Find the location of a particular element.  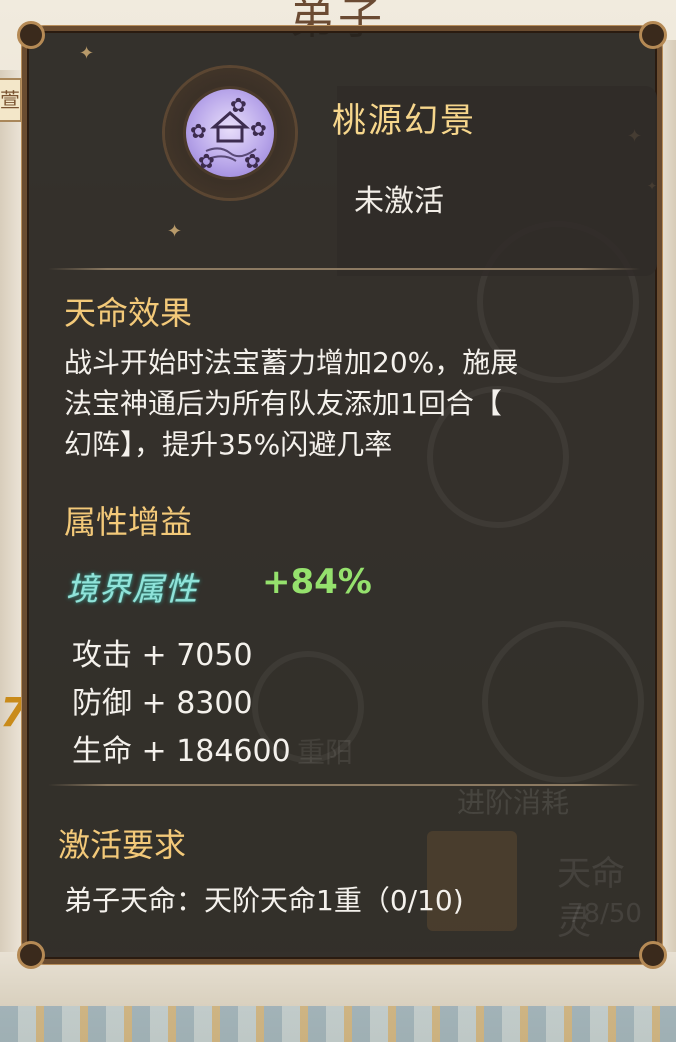

fate-effect-line: 法宝神通后为所有队友添加1回合【 is located at coordinates (283, 403).